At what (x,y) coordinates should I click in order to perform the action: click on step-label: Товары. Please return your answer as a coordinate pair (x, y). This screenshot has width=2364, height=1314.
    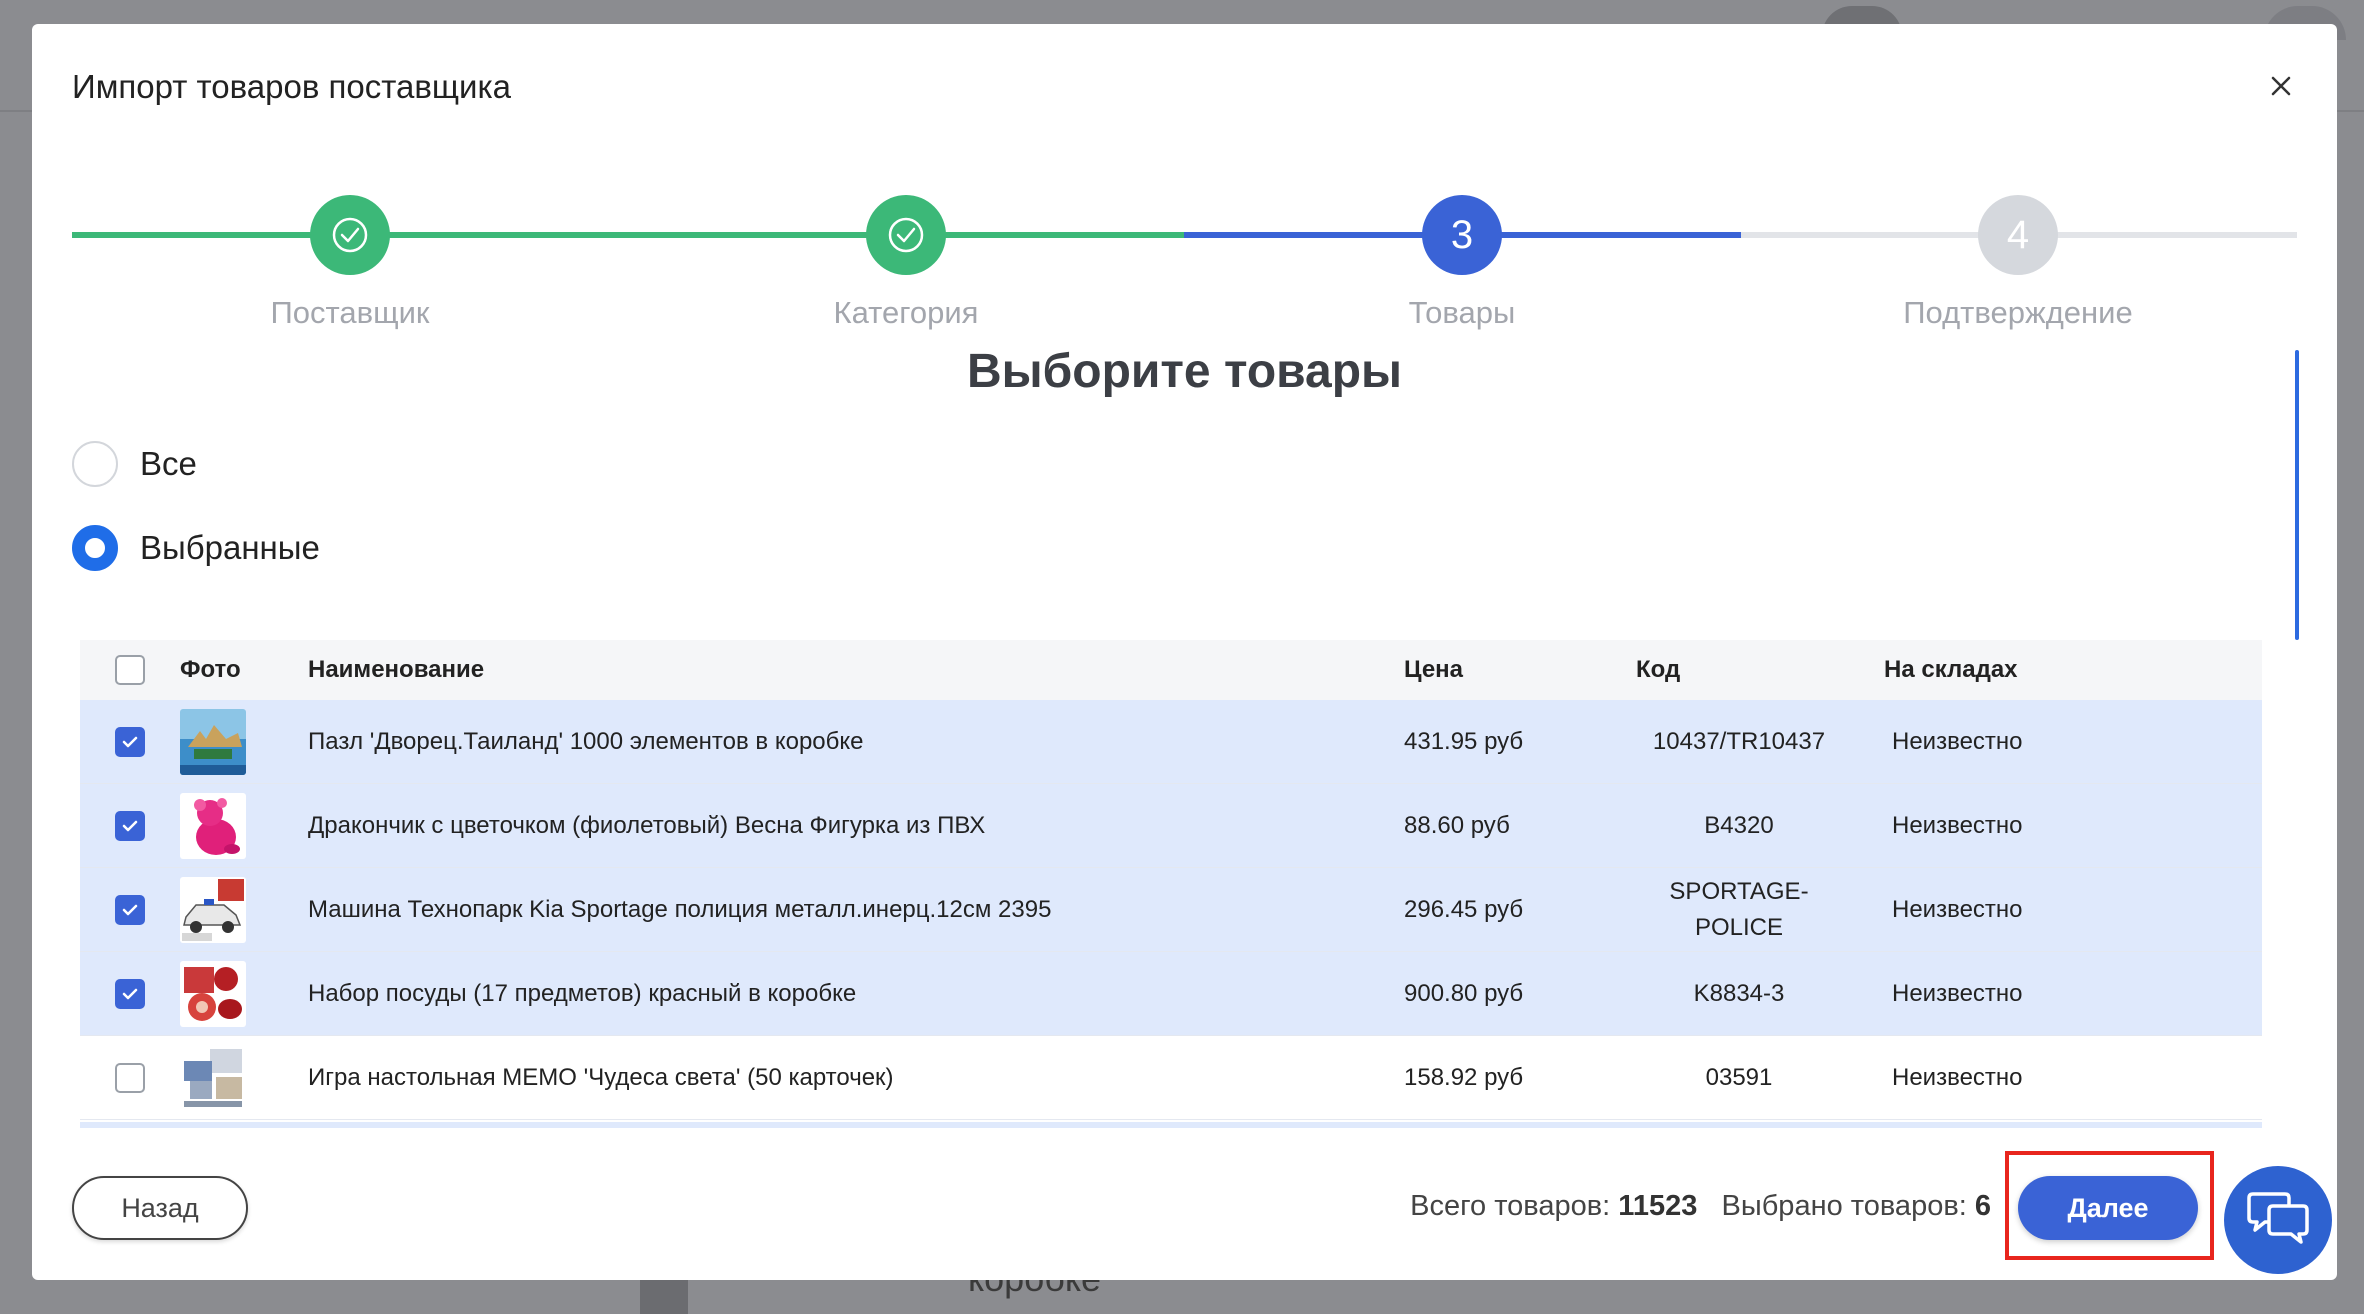
    Looking at the image, I should click on (1462, 312).